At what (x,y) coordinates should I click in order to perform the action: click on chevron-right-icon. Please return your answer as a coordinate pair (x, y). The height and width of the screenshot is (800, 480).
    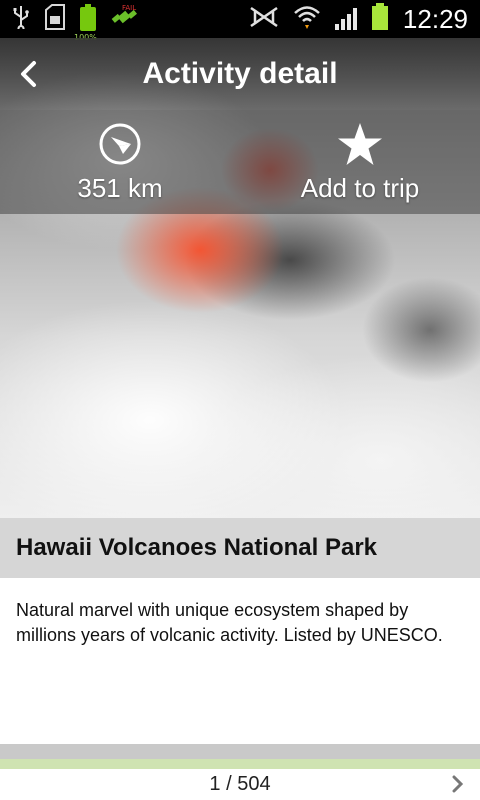
    Looking at the image, I should click on (458, 784).